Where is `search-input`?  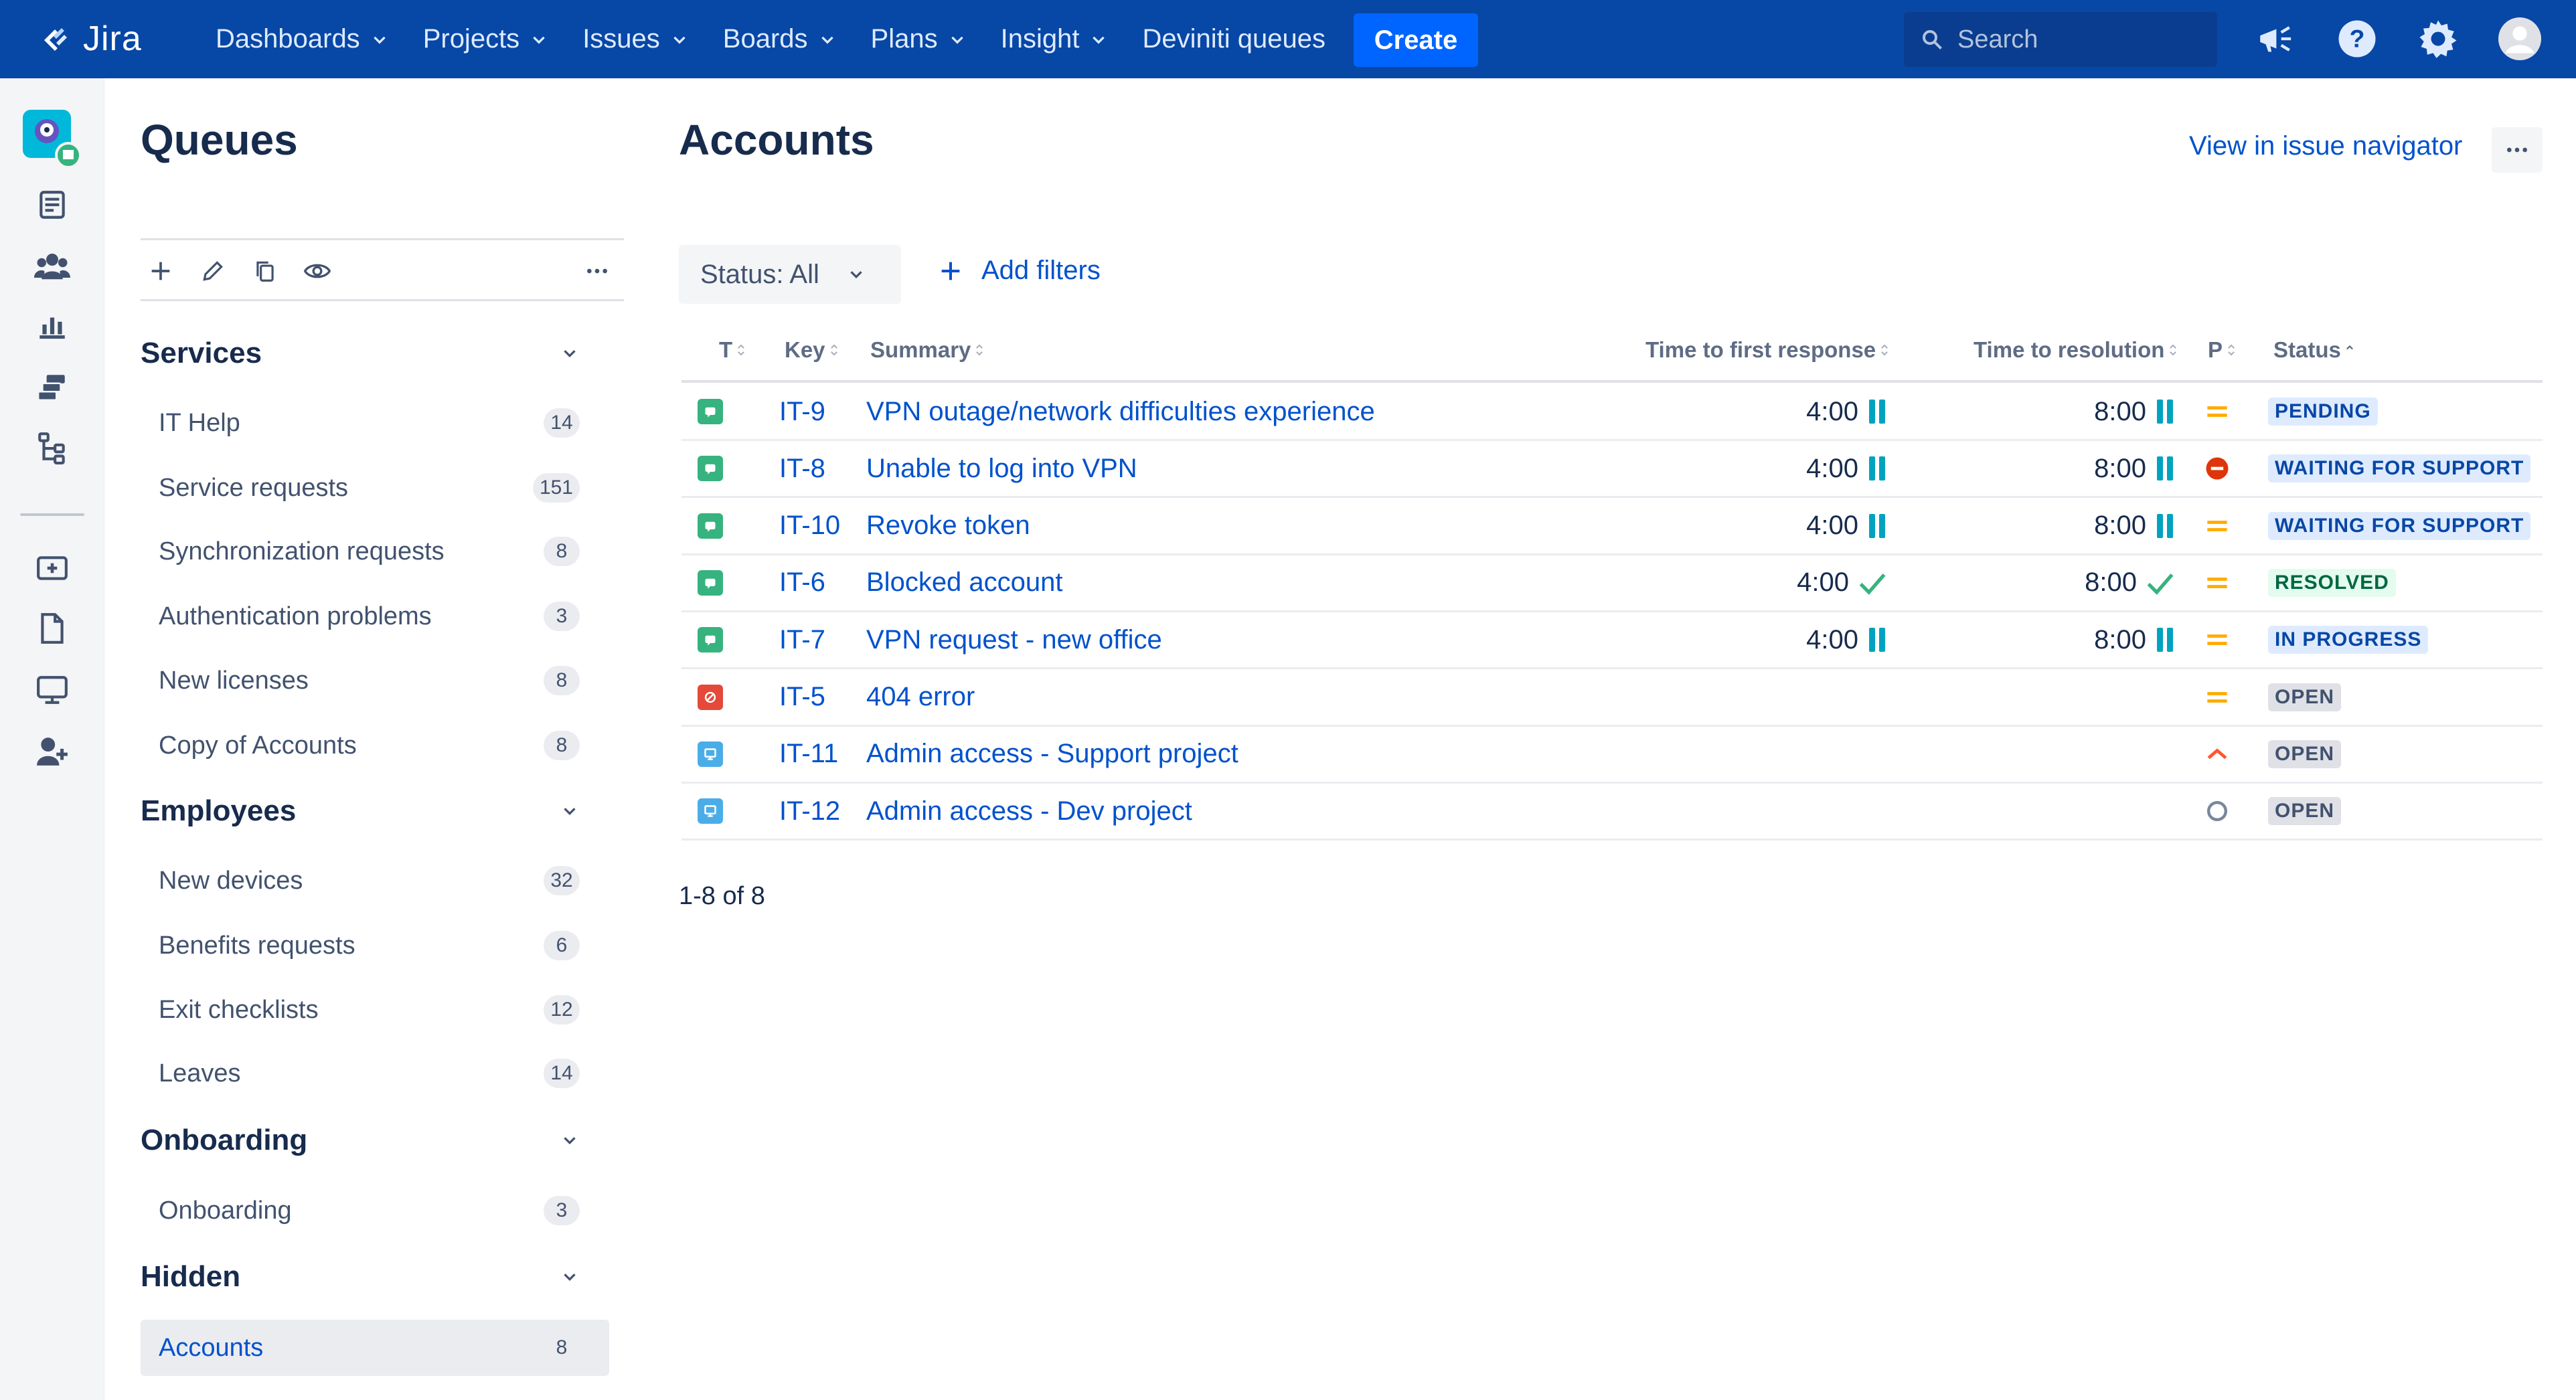
search-input is located at coordinates (2085, 39).